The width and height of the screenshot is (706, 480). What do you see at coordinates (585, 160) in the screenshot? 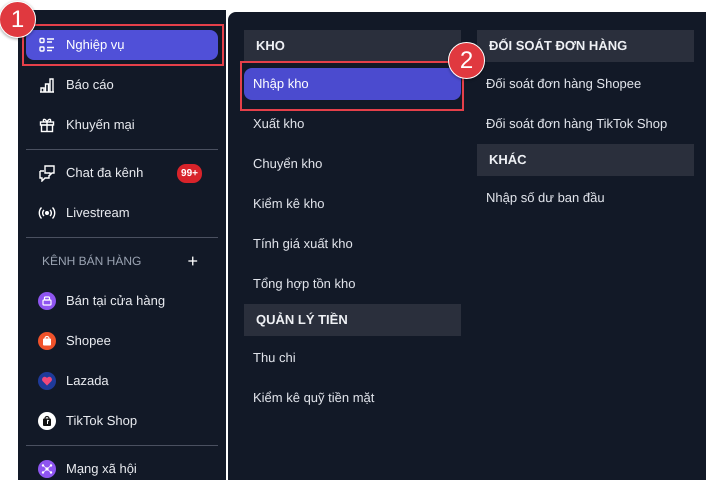
I see `section-header: KHÁC` at bounding box center [585, 160].